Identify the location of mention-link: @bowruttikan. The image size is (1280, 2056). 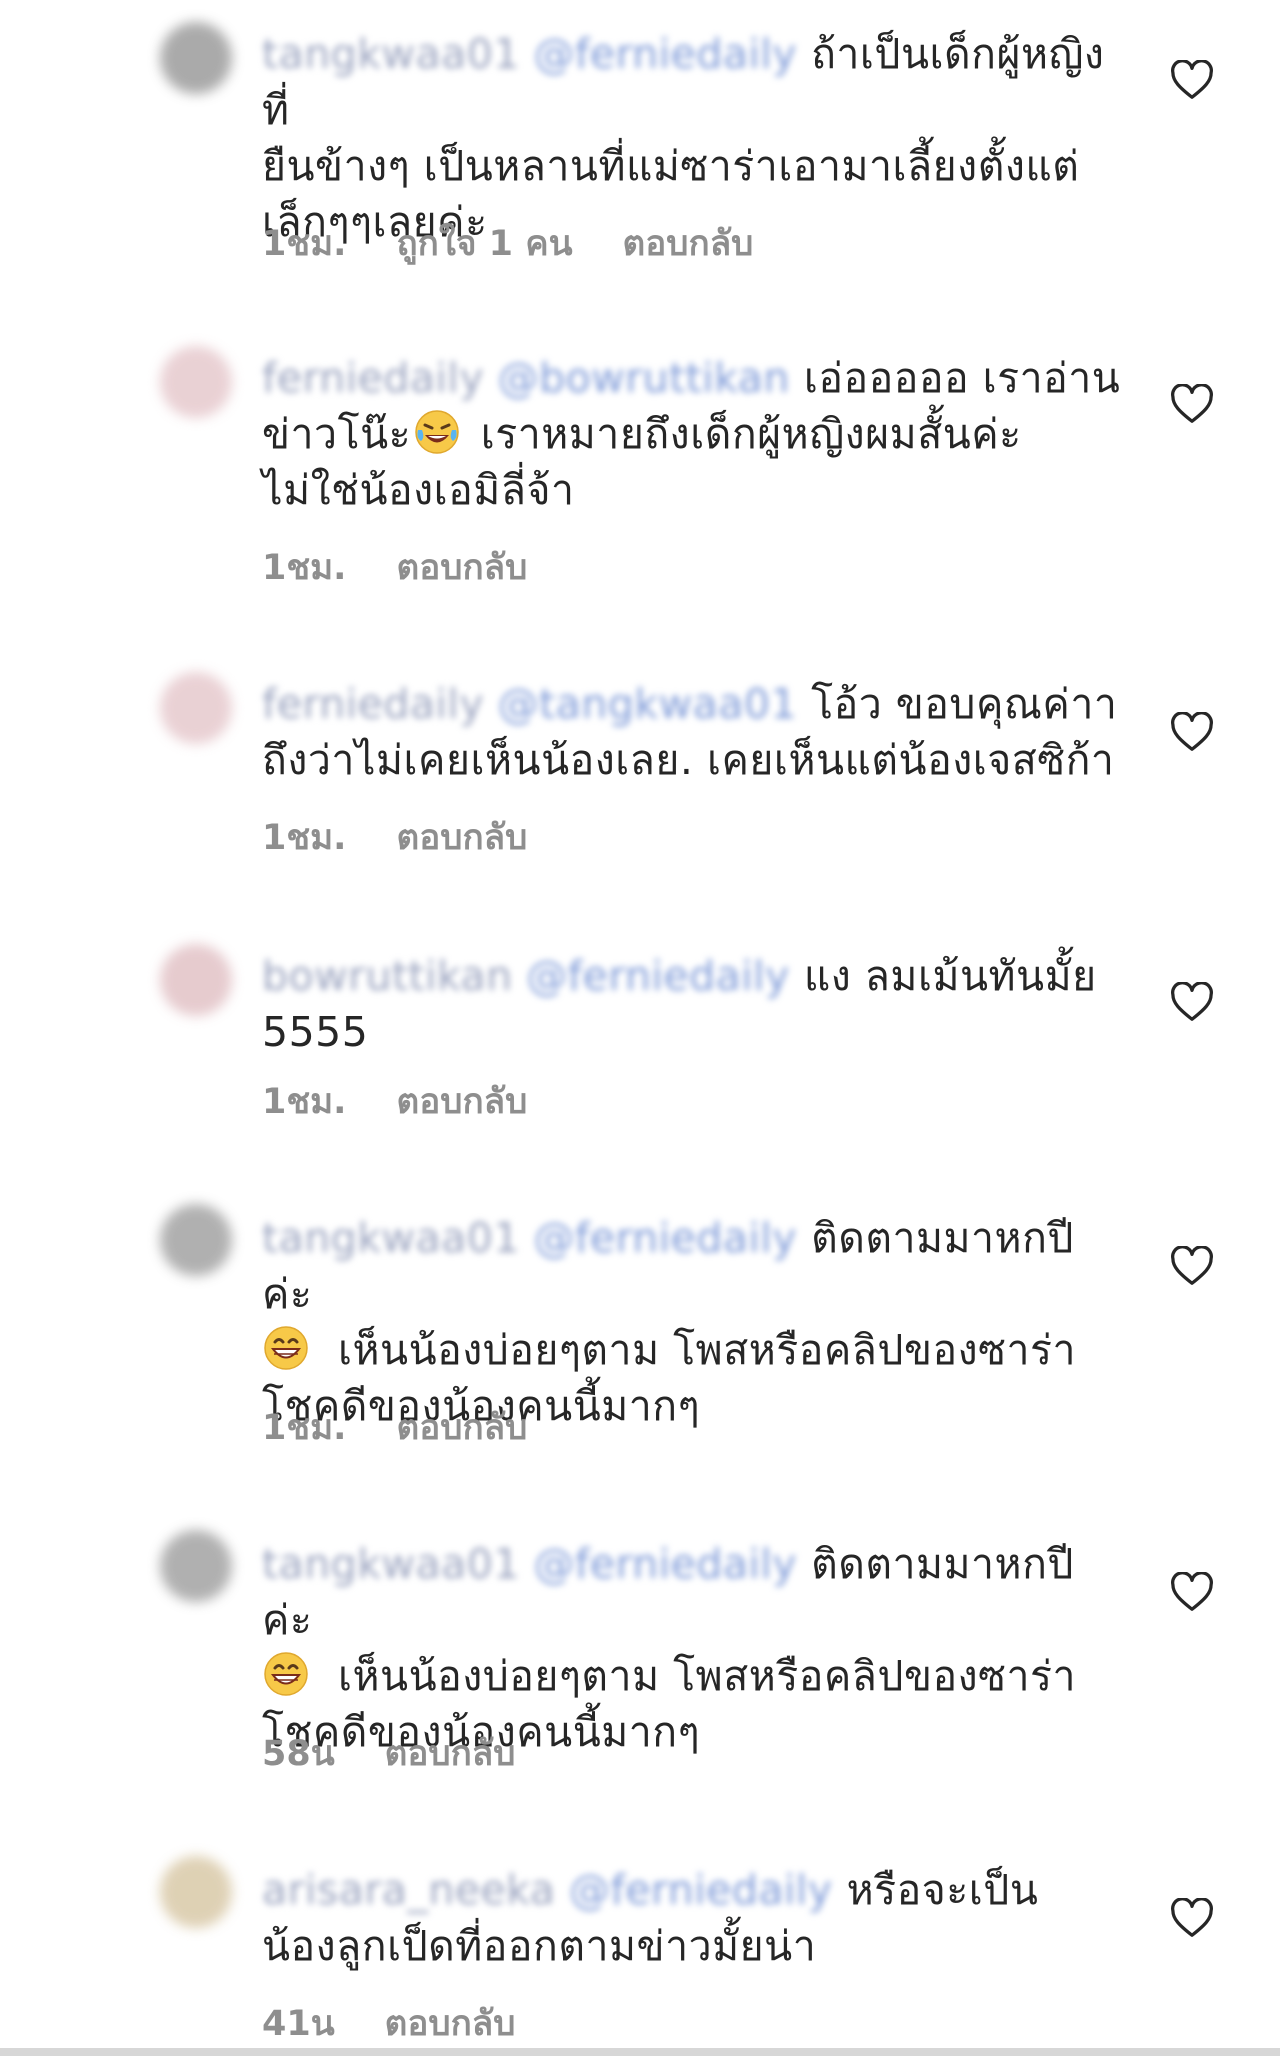
(644, 378).